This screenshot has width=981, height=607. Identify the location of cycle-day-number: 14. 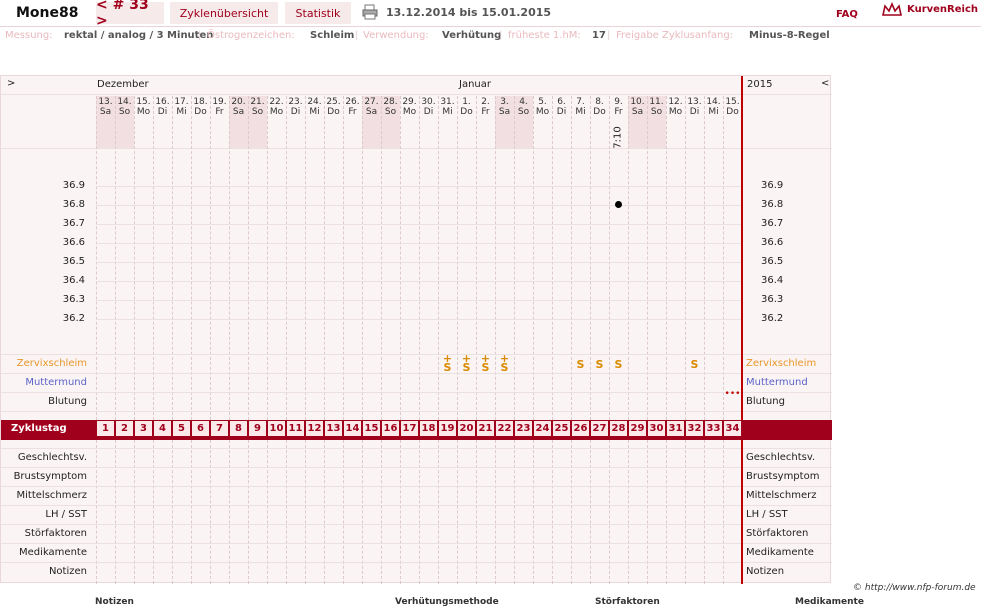
(352, 428).